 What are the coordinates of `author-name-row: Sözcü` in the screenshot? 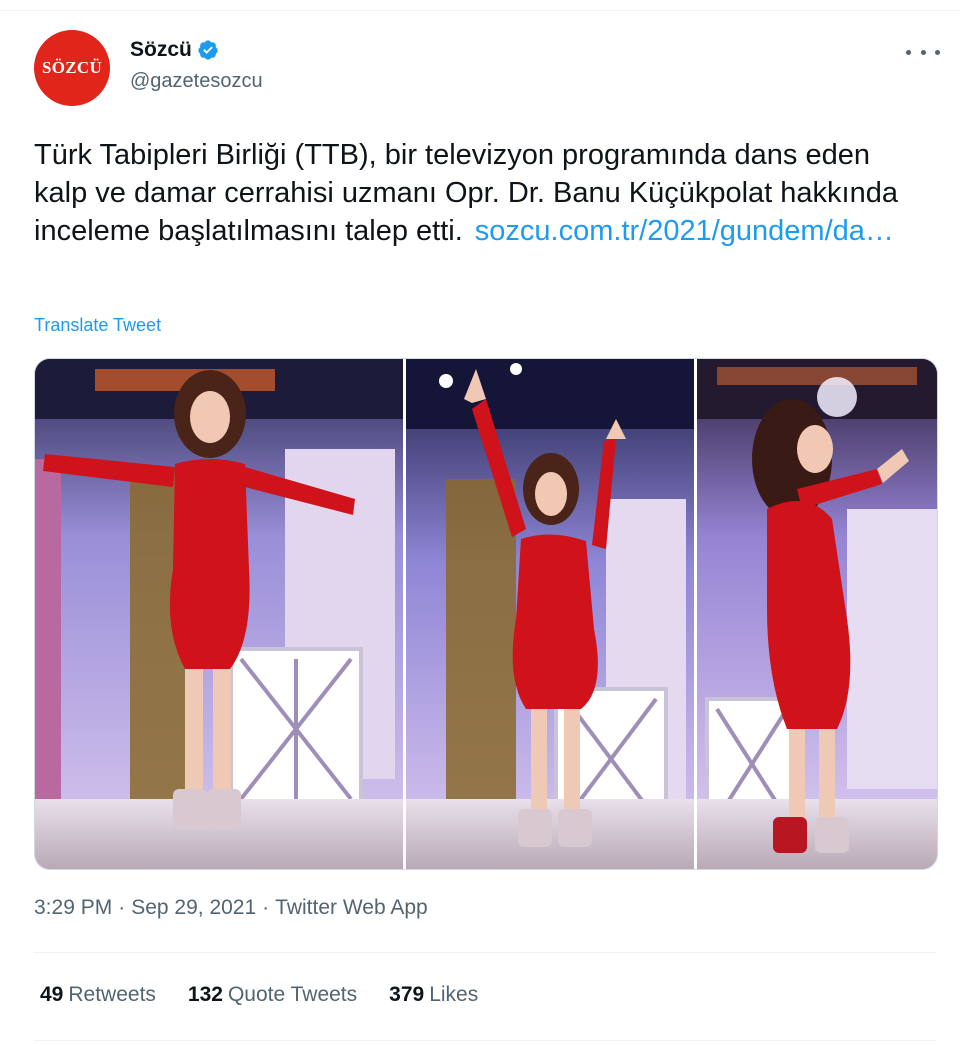 It's located at (174, 50).